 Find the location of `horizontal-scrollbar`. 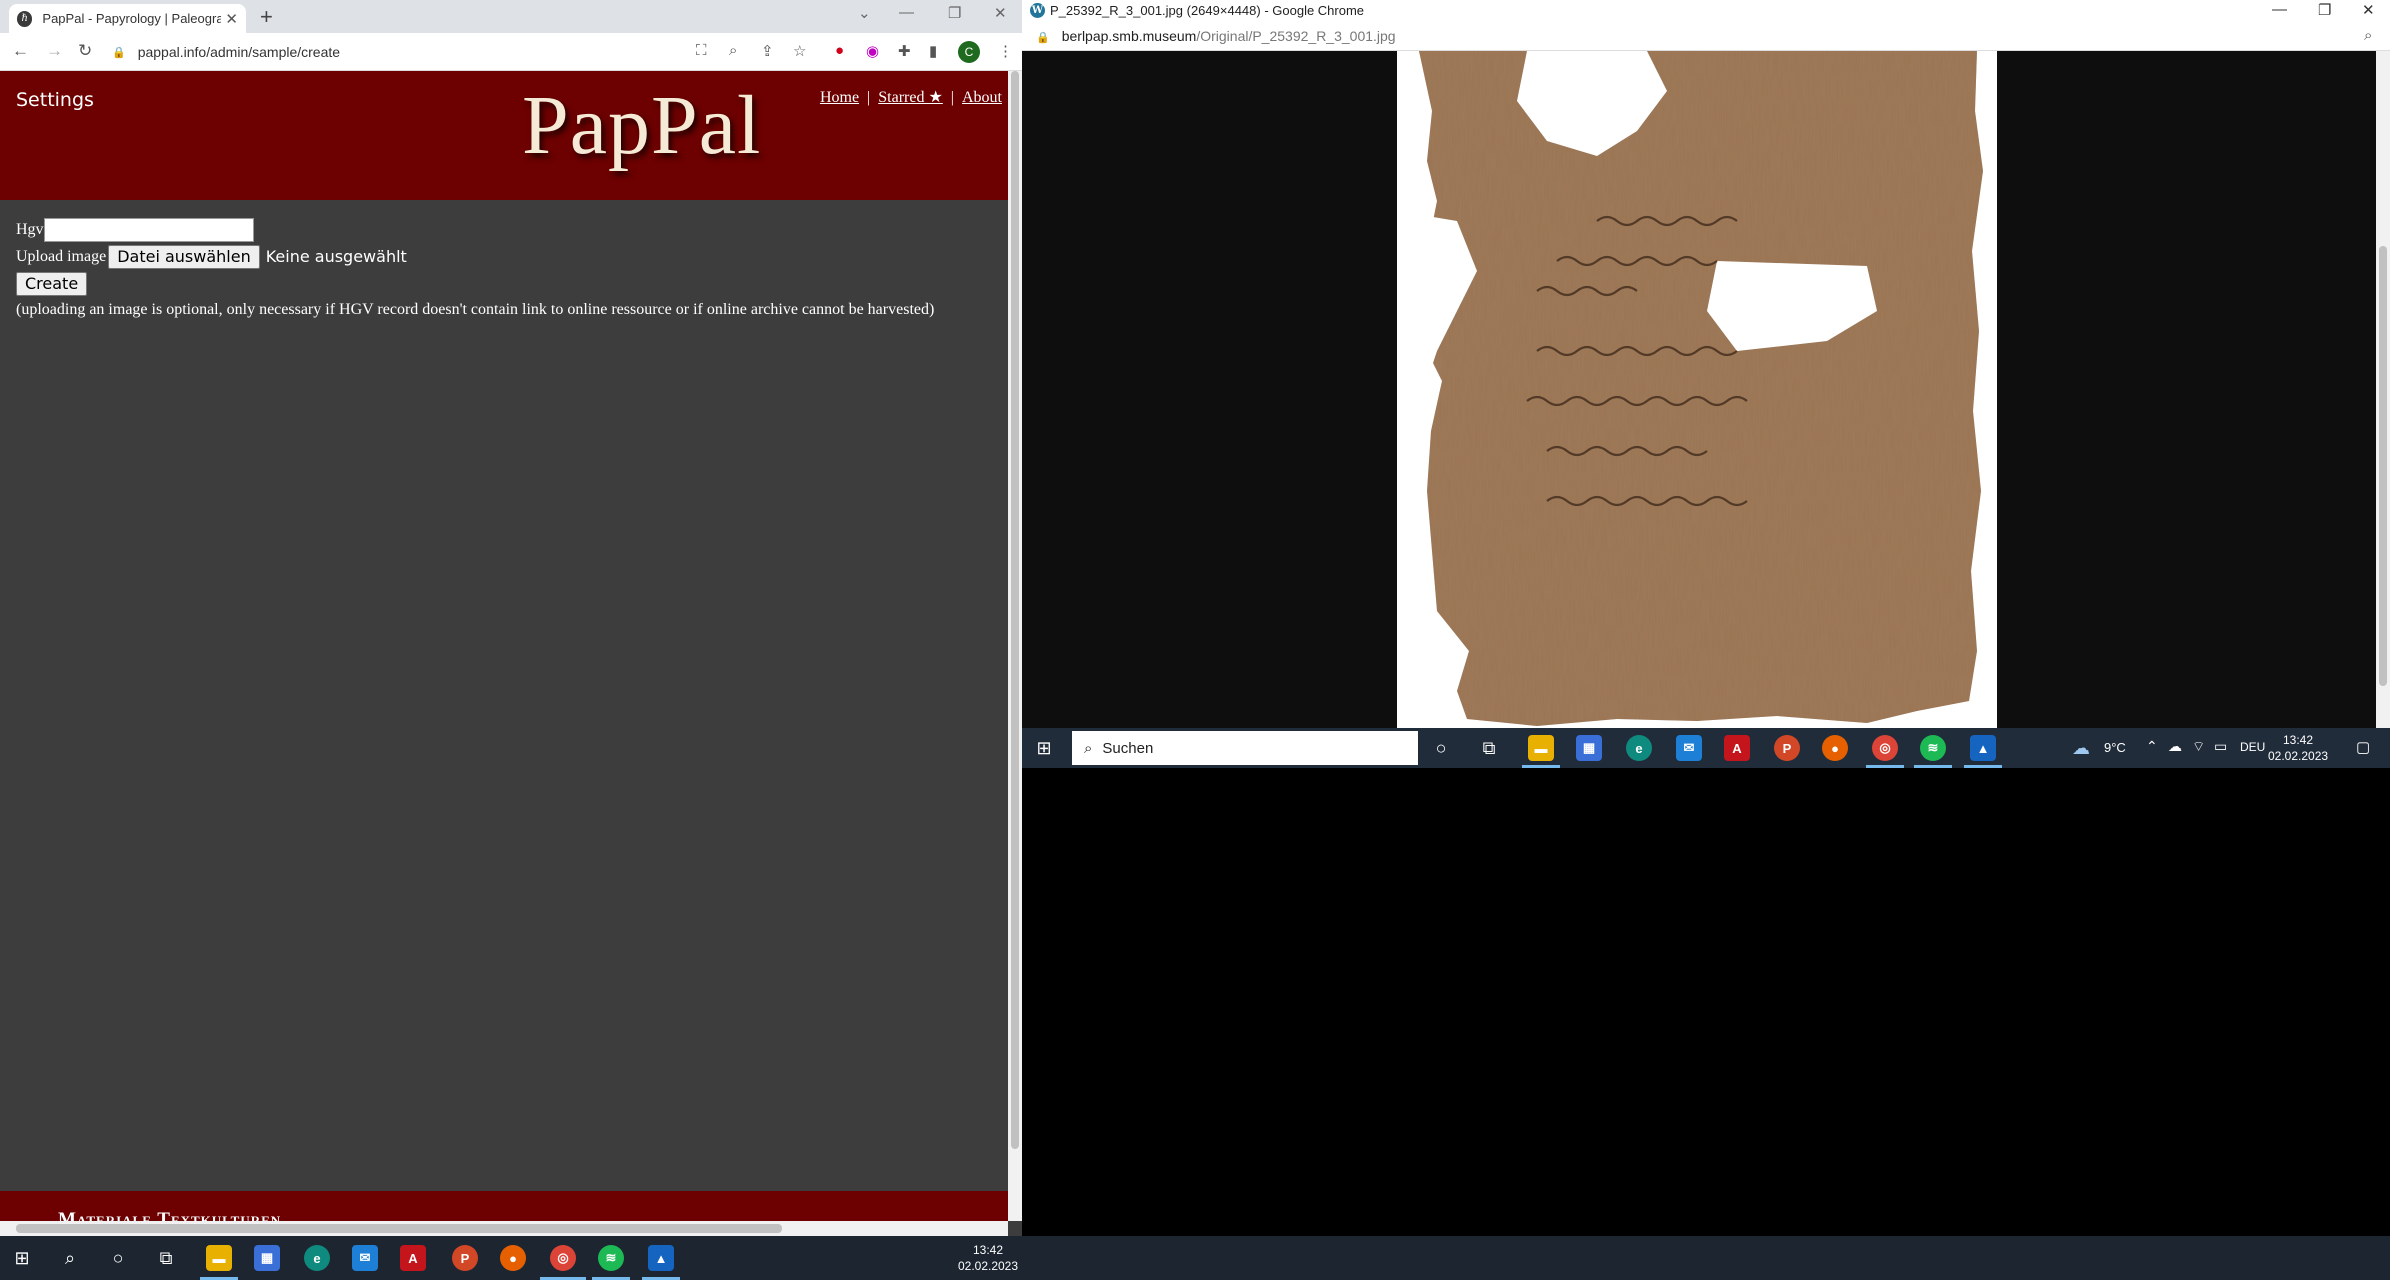

horizontal-scrollbar is located at coordinates (504, 1228).